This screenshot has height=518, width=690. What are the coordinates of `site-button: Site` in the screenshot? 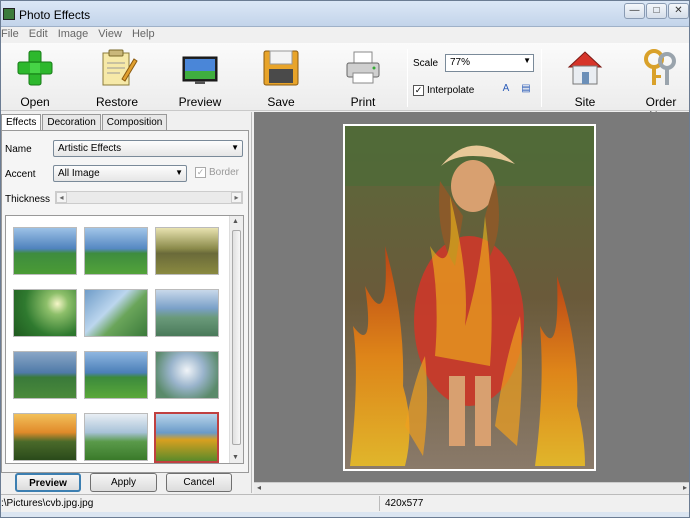 It's located at (585, 78).